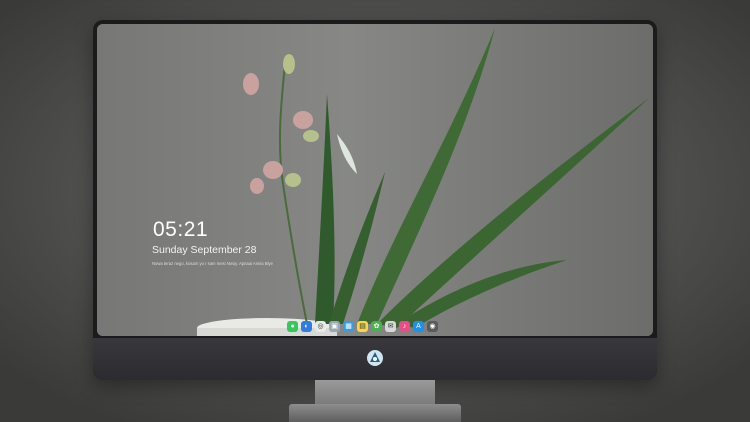 Image resolution: width=750 pixels, height=422 pixels. I want to click on music-icon: ♪, so click(404, 326).